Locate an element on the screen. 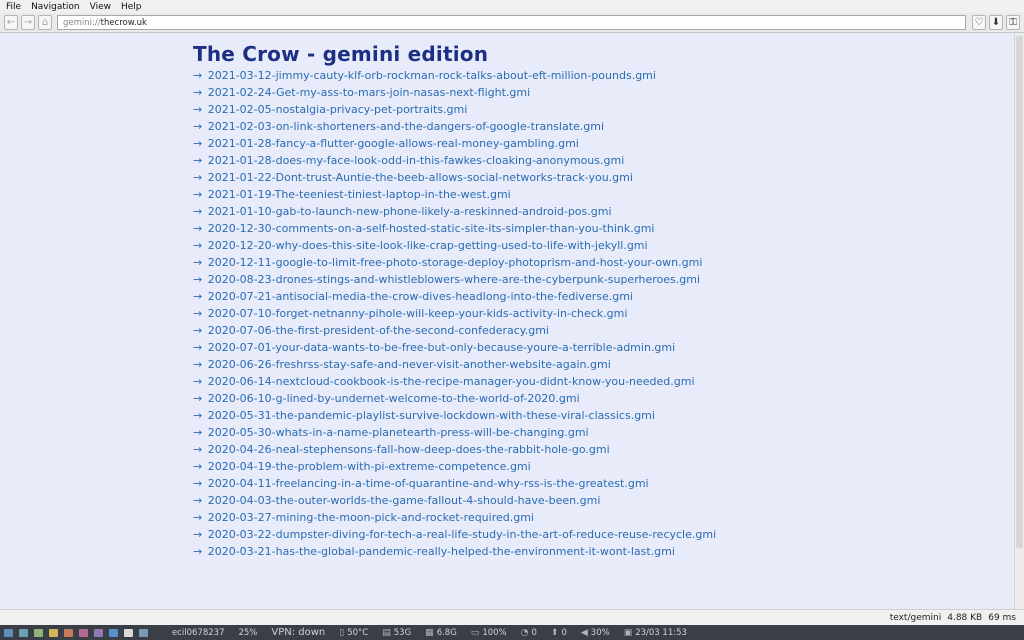 Image resolution: width=1024 pixels, height=640 pixels. memory-usage: ▦ 6.8G is located at coordinates (441, 633).